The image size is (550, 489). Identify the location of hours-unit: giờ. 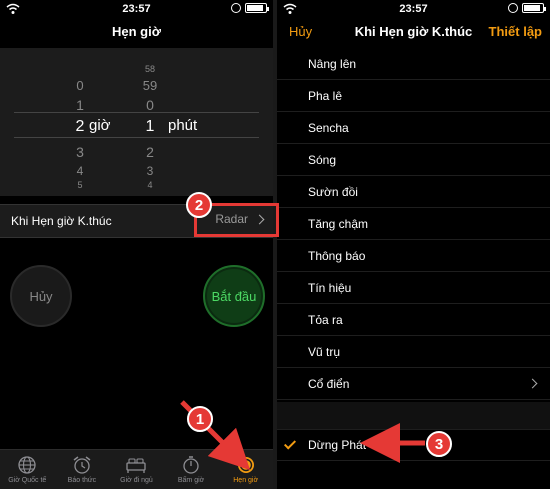
(100, 125).